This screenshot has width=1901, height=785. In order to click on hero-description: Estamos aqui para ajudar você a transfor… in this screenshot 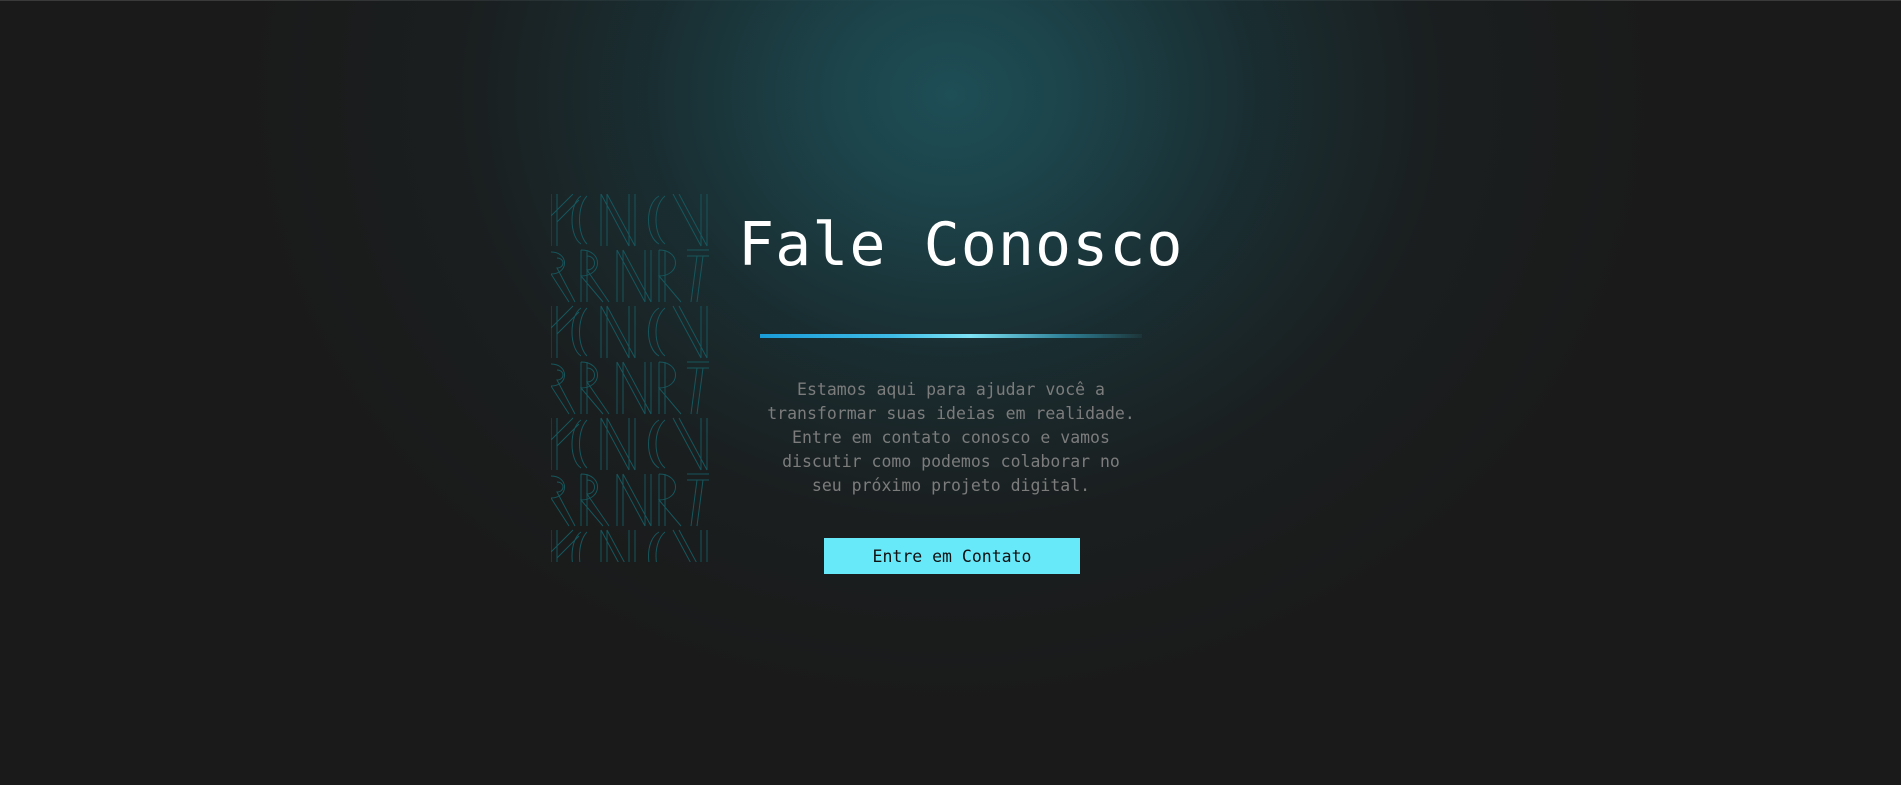, I will do `click(951, 437)`.